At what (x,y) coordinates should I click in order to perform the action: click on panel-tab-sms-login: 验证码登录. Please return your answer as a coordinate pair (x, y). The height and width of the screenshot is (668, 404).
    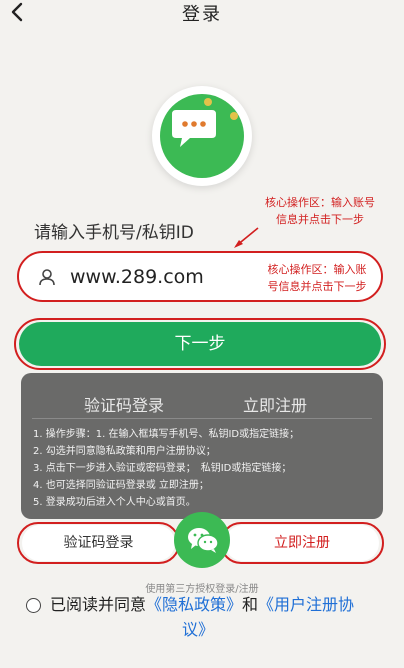
    Looking at the image, I should click on (124, 404).